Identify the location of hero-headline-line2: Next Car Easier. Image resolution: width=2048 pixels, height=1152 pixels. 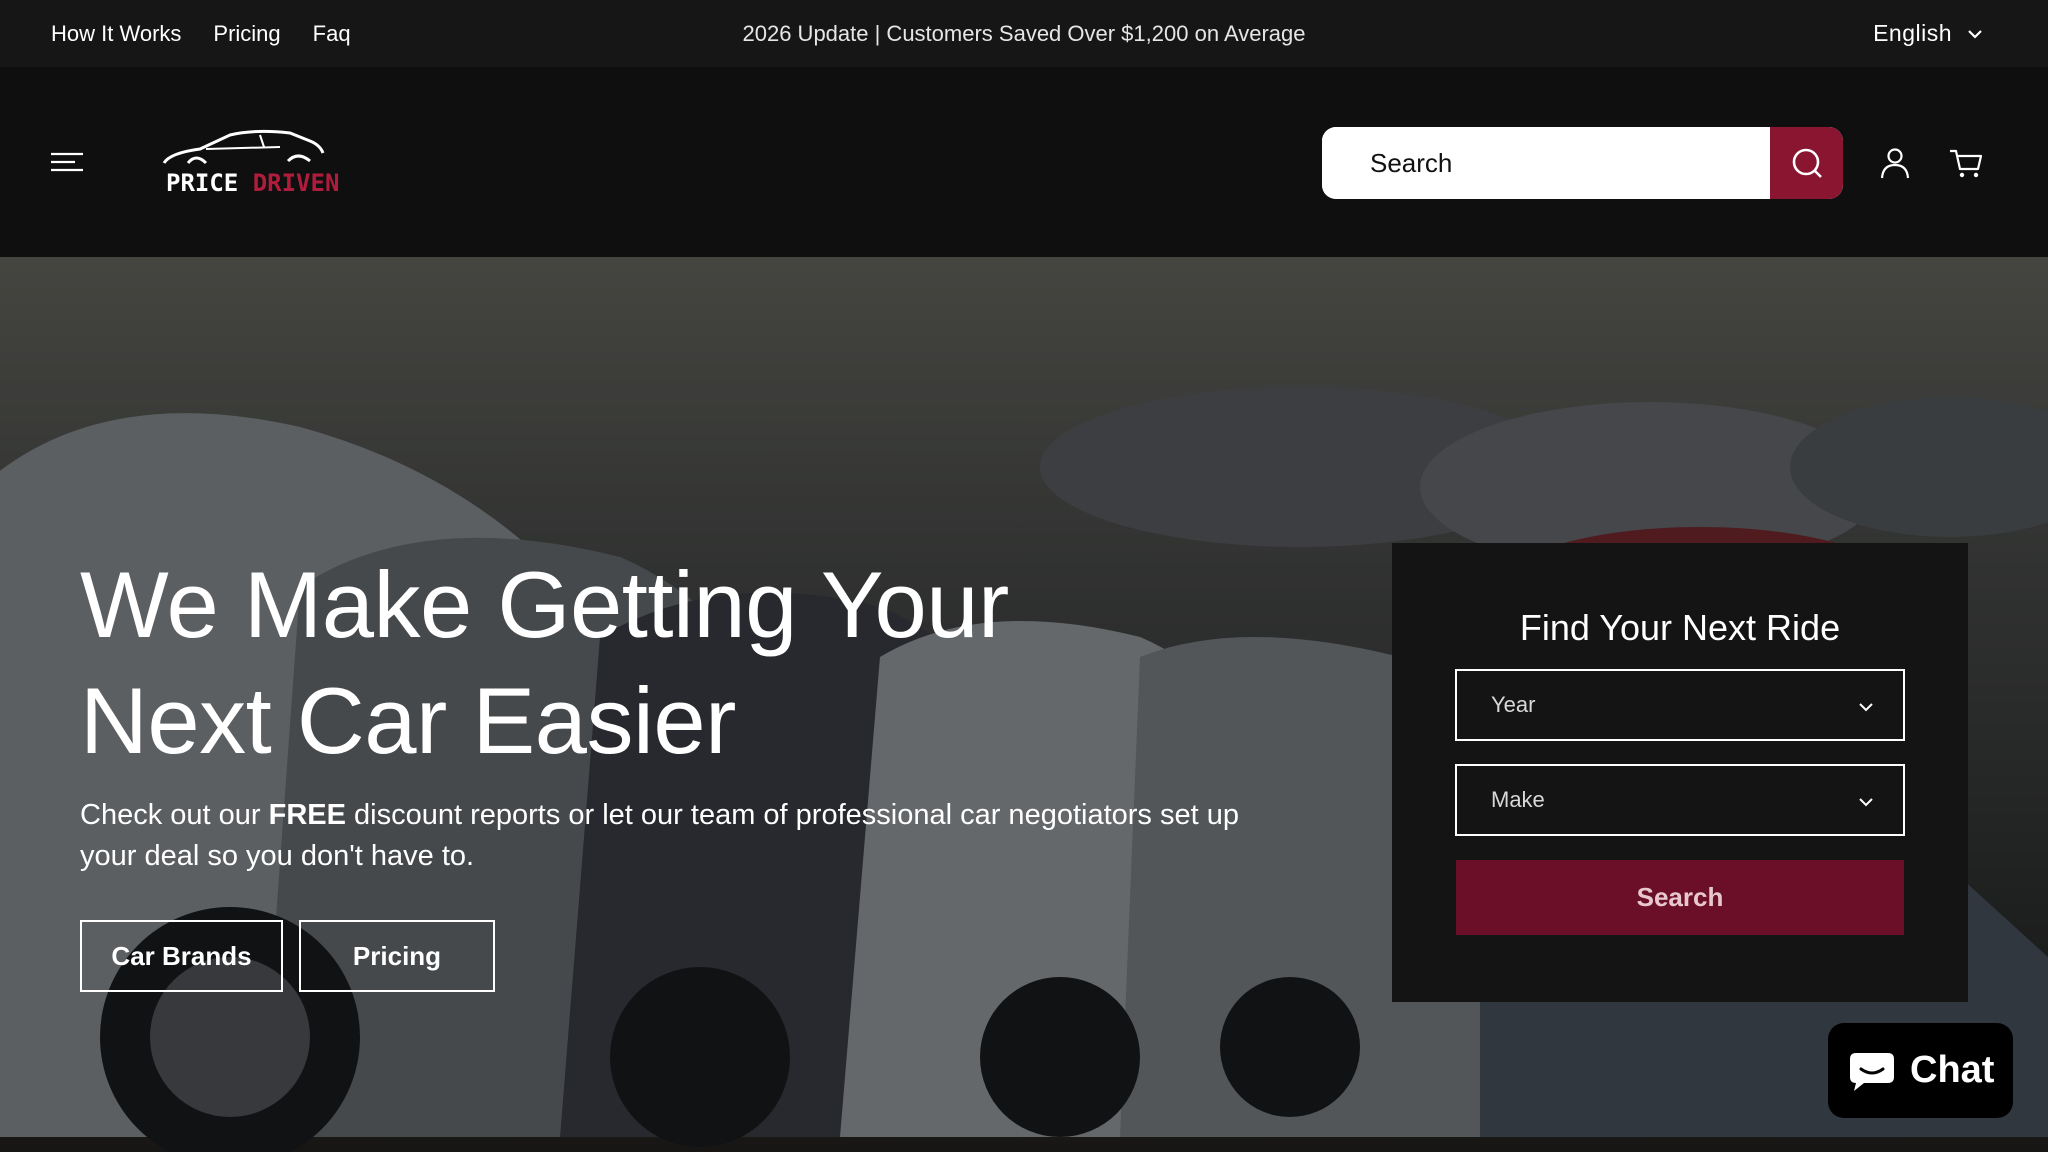
(408, 720).